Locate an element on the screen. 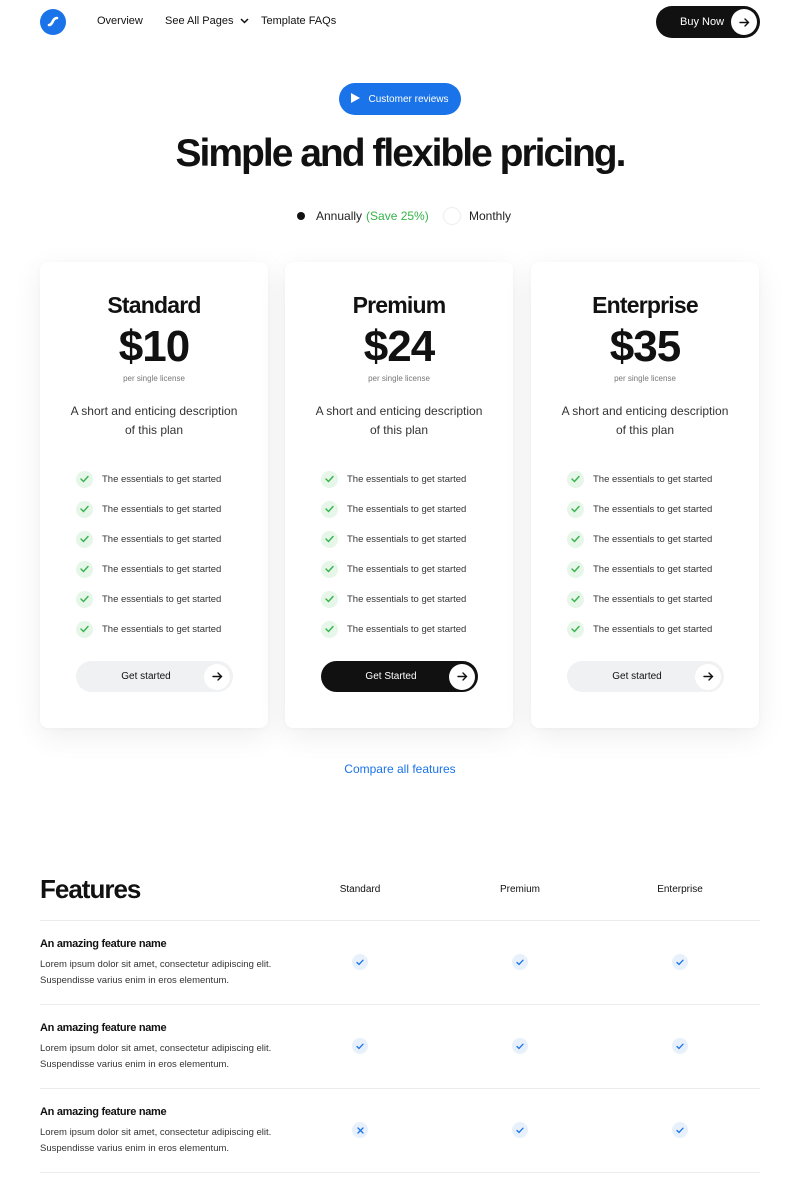 The width and height of the screenshot is (800, 1200). billing-option-monthly: Monthly is located at coordinates (477, 216).